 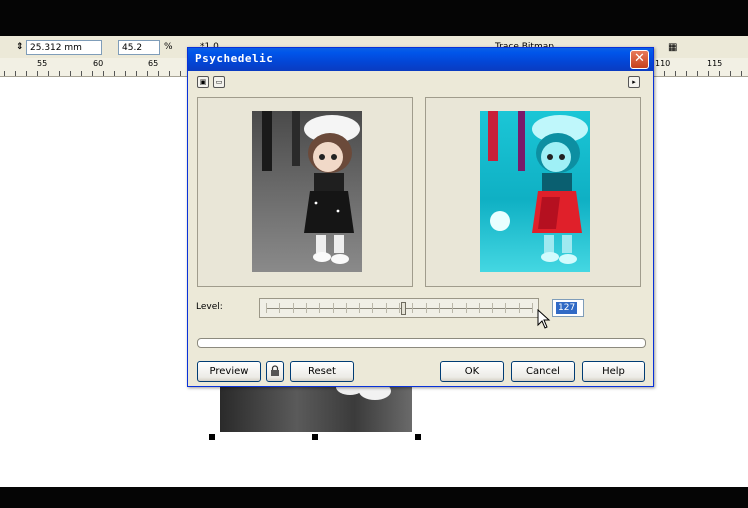 I want to click on cancel-button: Cancel, so click(x=543, y=371).